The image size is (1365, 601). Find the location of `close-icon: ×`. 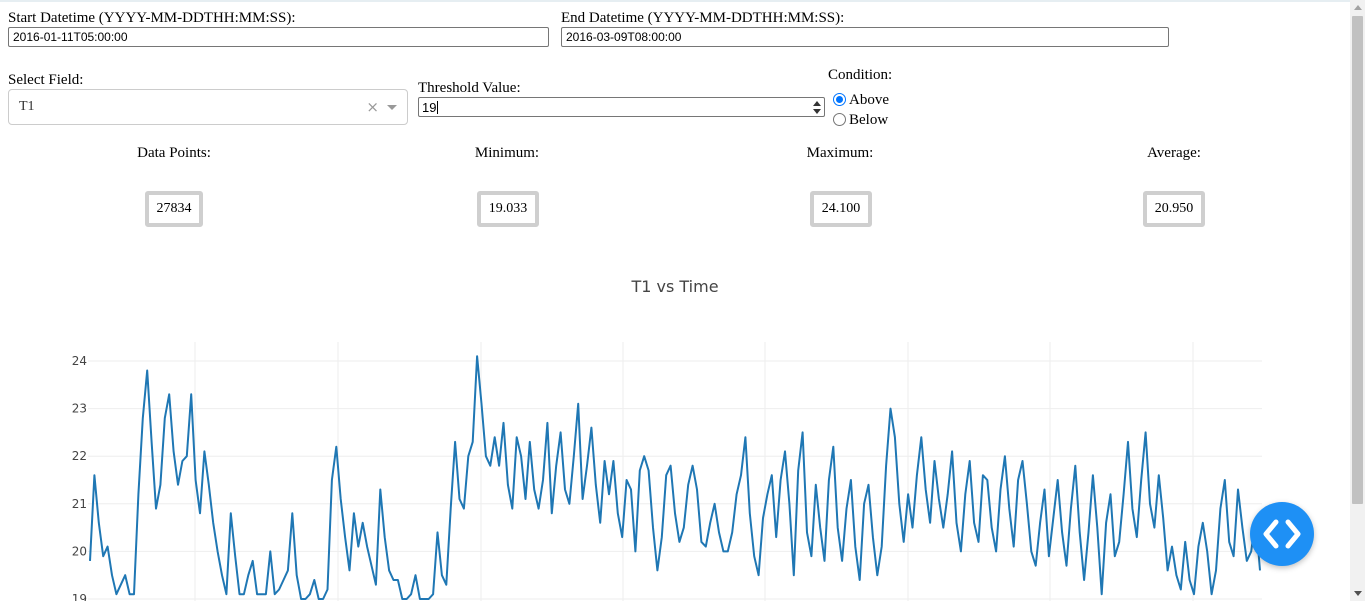

close-icon: × is located at coordinates (372, 107).